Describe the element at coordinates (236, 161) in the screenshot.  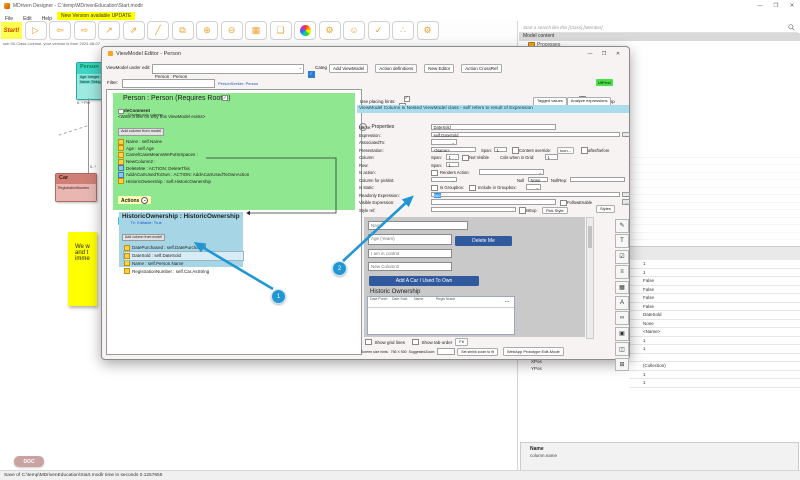
I see `viewmodel-column-row: NewColumn2 :` at that location.